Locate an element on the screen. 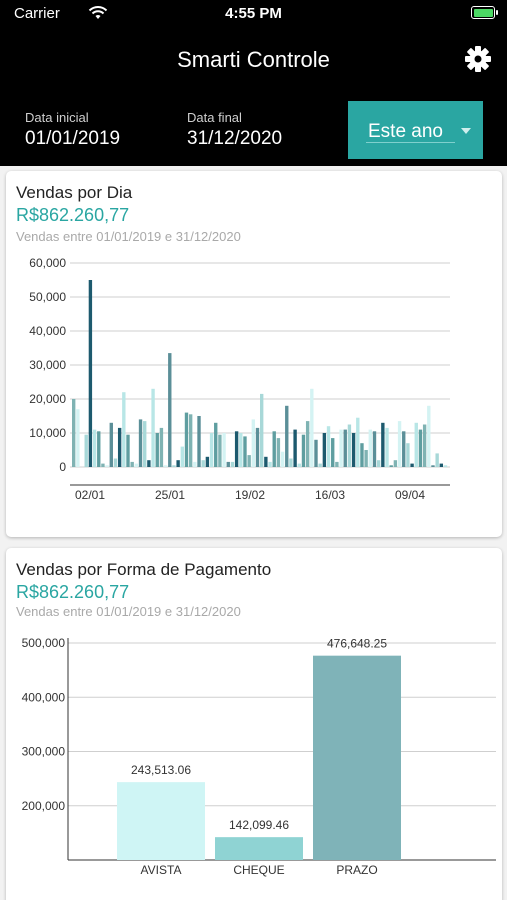 This screenshot has width=507, height=900. y-tick-label: 20,000 is located at coordinates (47, 399).